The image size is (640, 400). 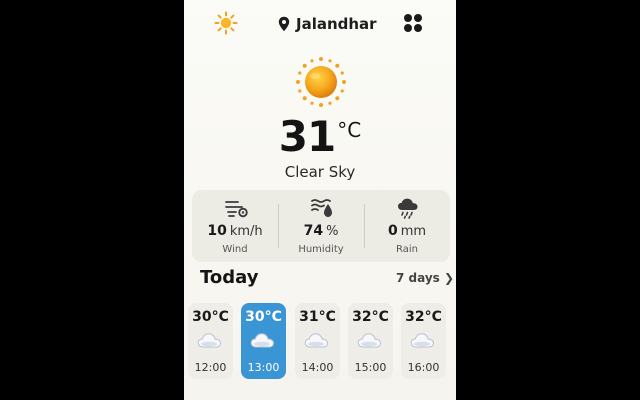 I want to click on hourly-forecast-card: 32°C 16:00, so click(x=423, y=341).